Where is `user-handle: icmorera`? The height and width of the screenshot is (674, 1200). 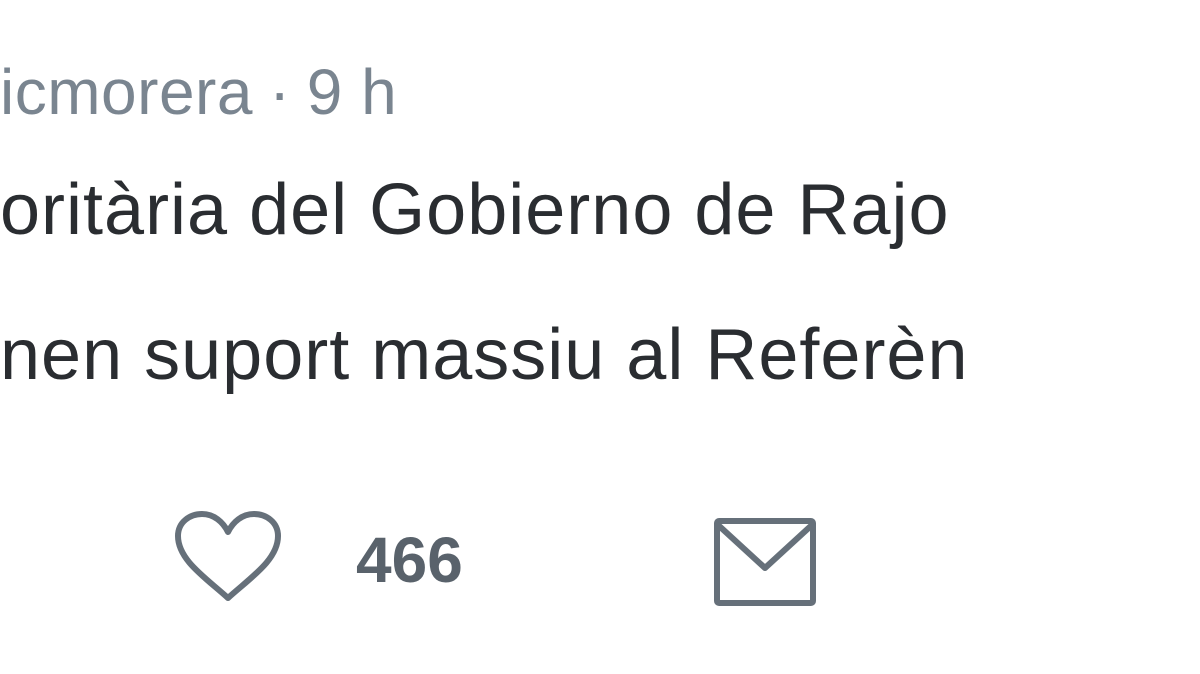
user-handle: icmorera is located at coordinates (126, 92).